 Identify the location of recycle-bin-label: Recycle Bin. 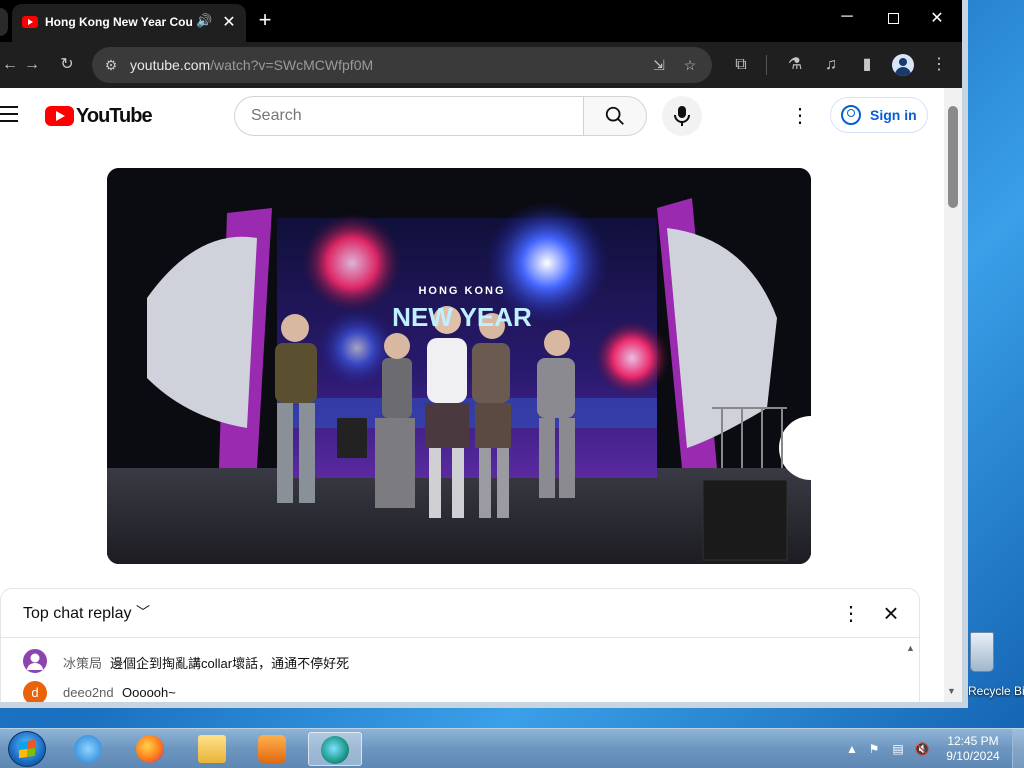
(996, 691).